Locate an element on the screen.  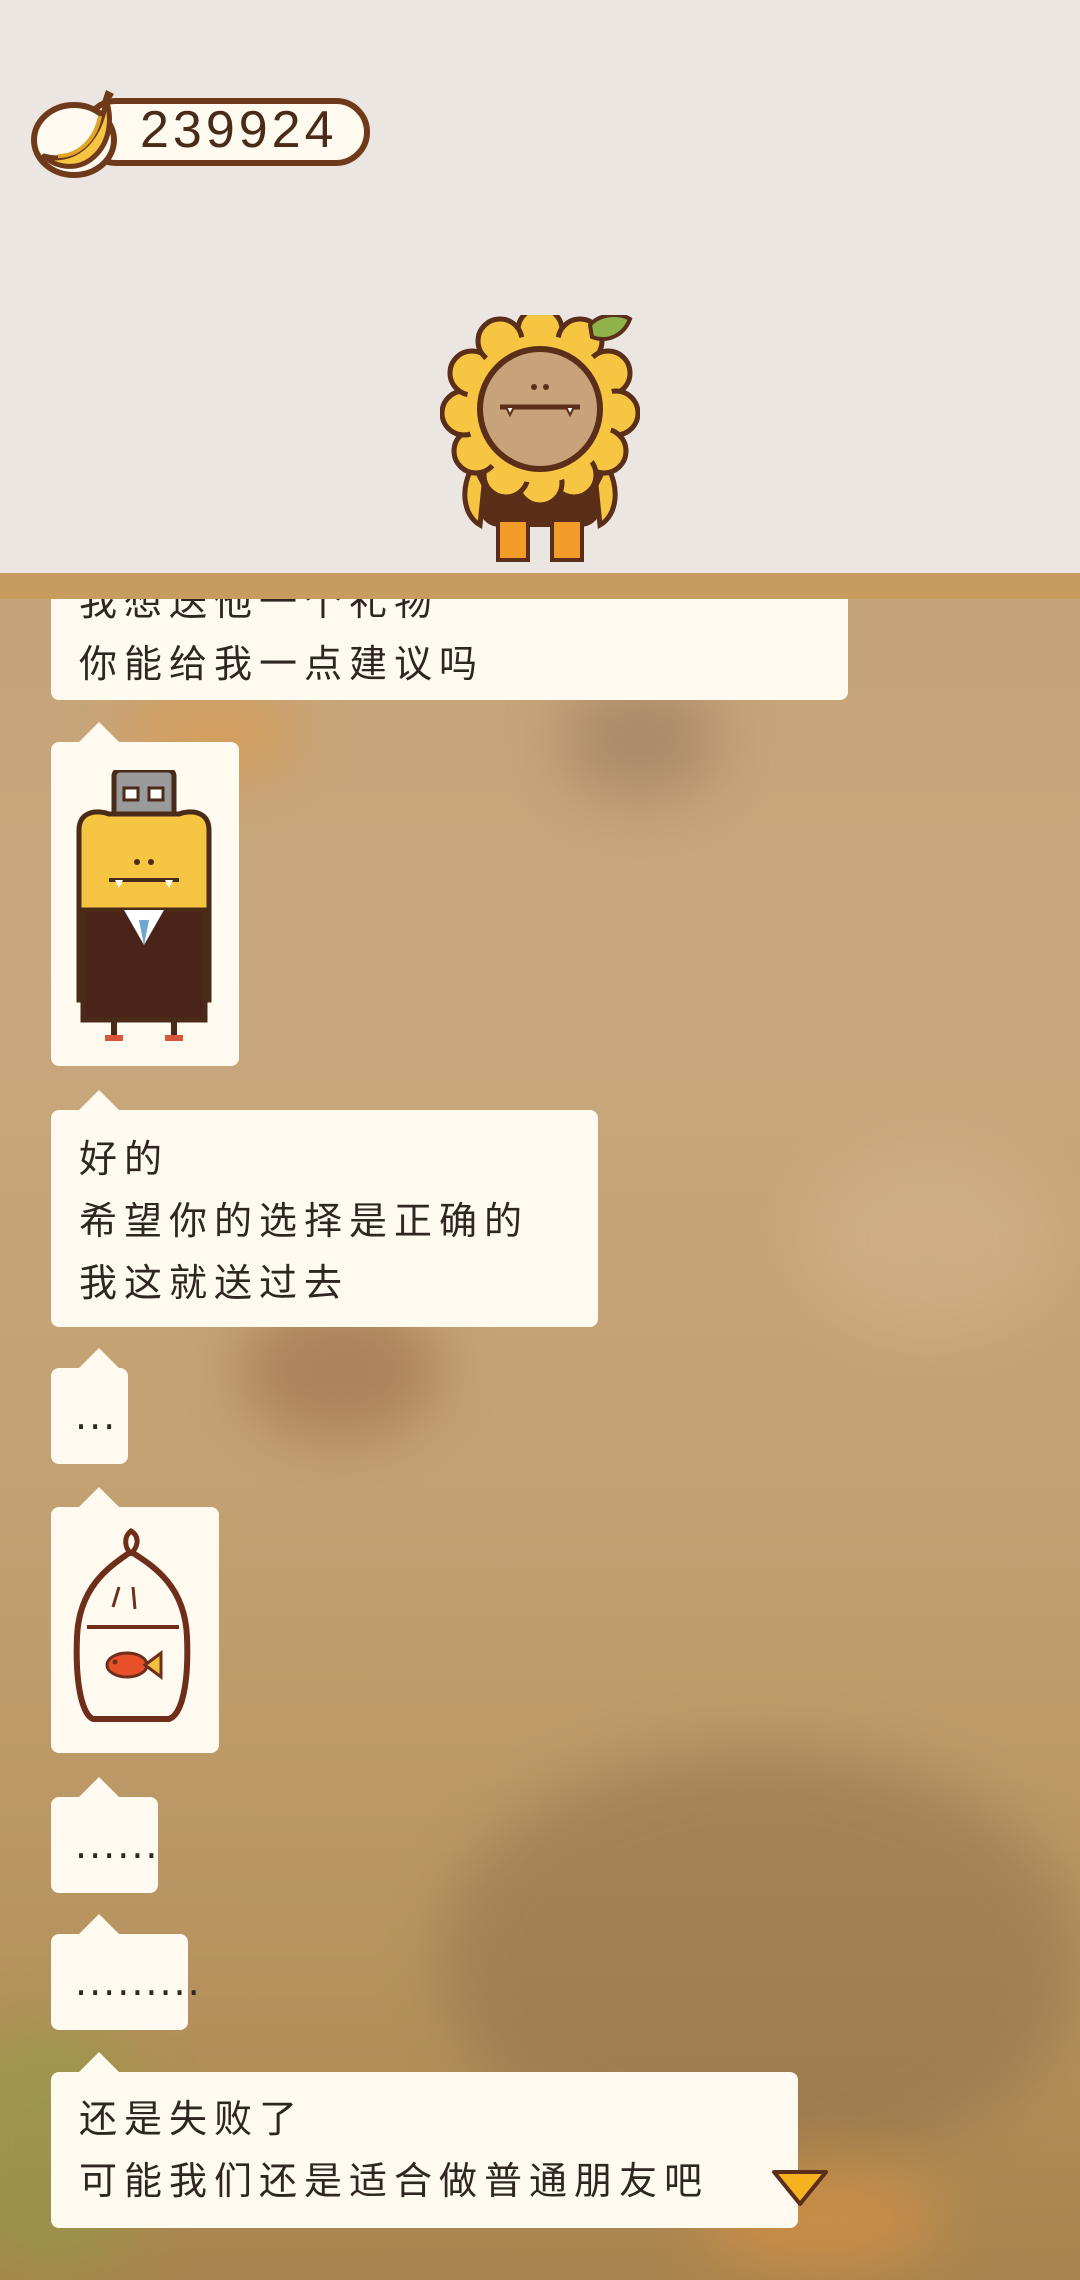
chat-line: 可能我们还是适合做普通朋友吧 is located at coordinates (394, 2181).